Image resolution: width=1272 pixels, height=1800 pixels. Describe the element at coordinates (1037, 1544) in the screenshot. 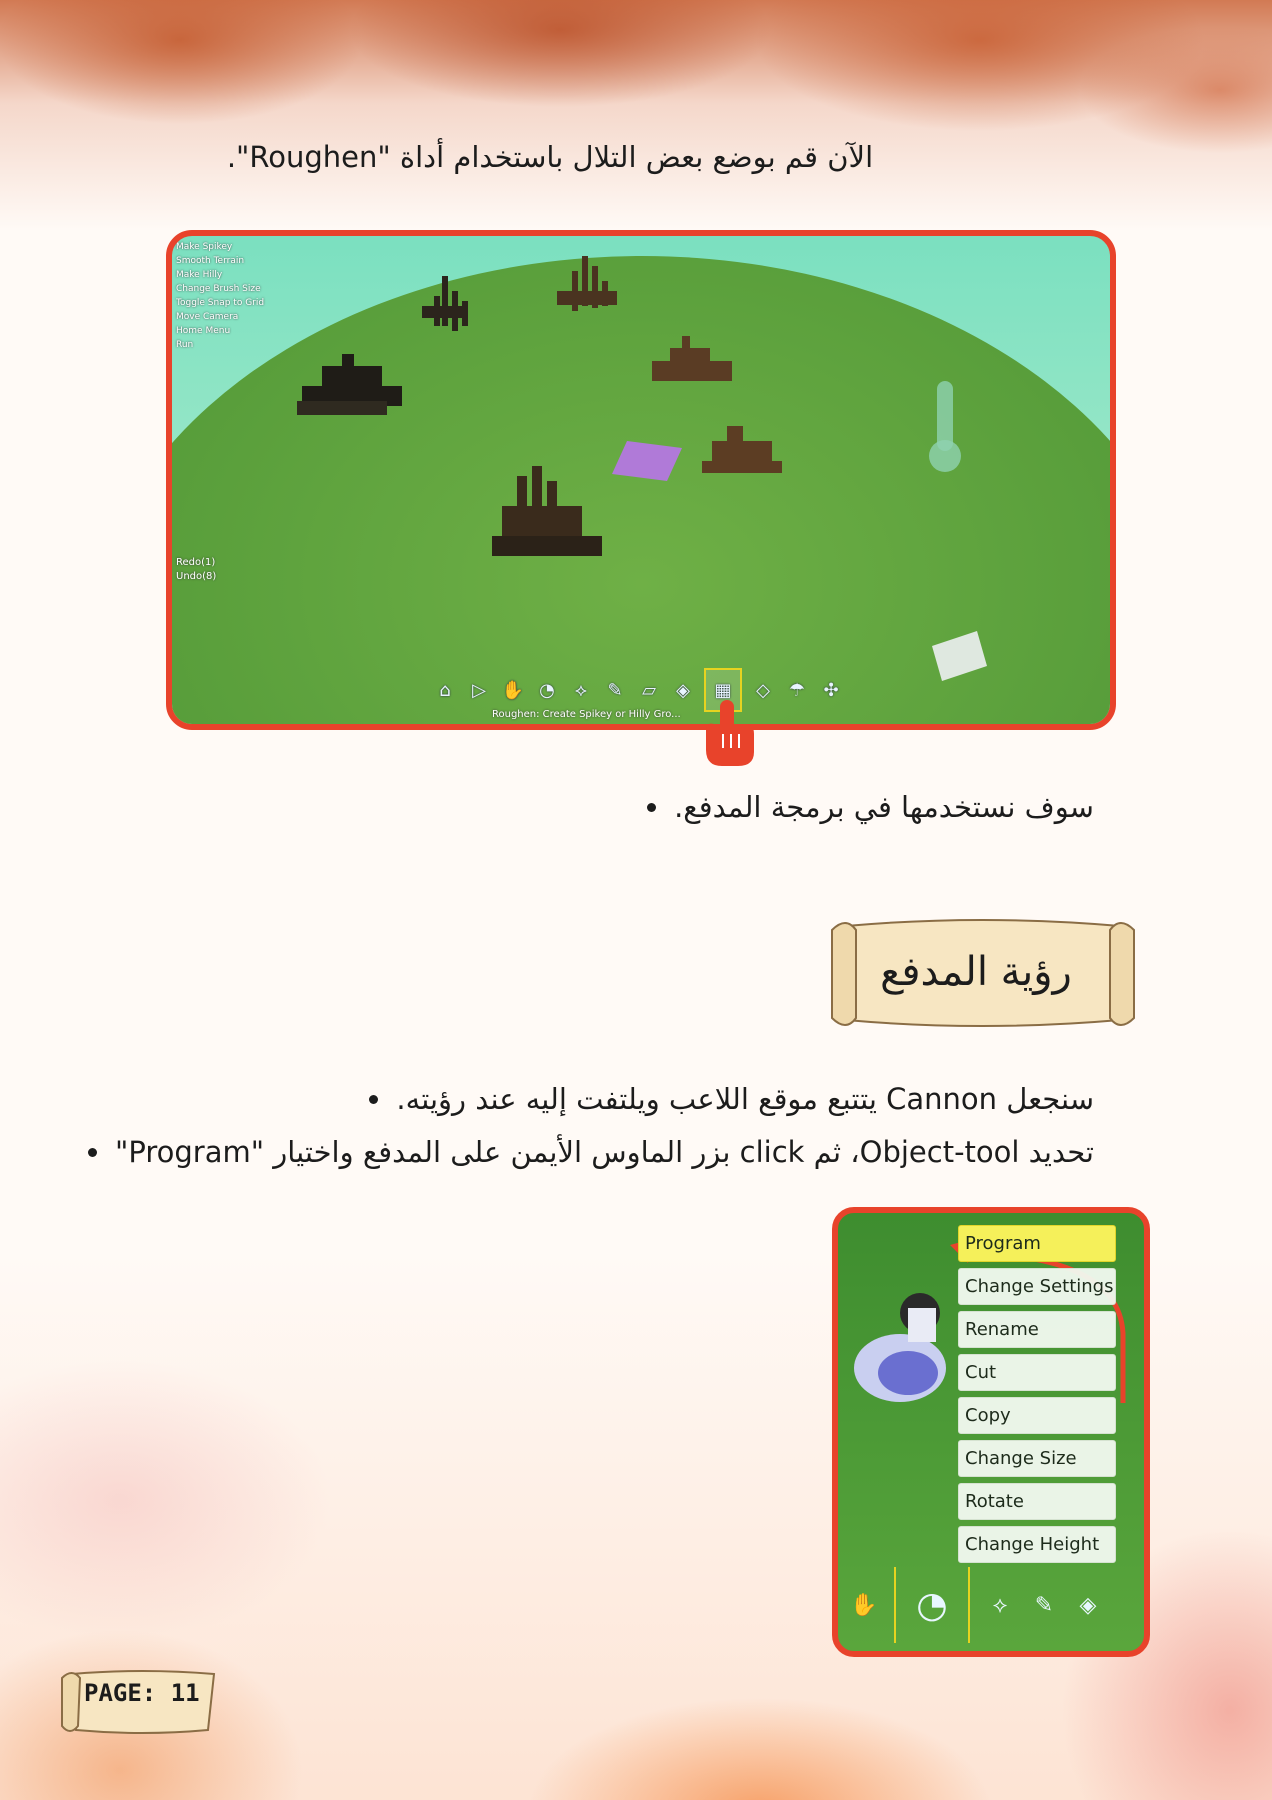

I see `menu-item-change-height: Change Height` at that location.